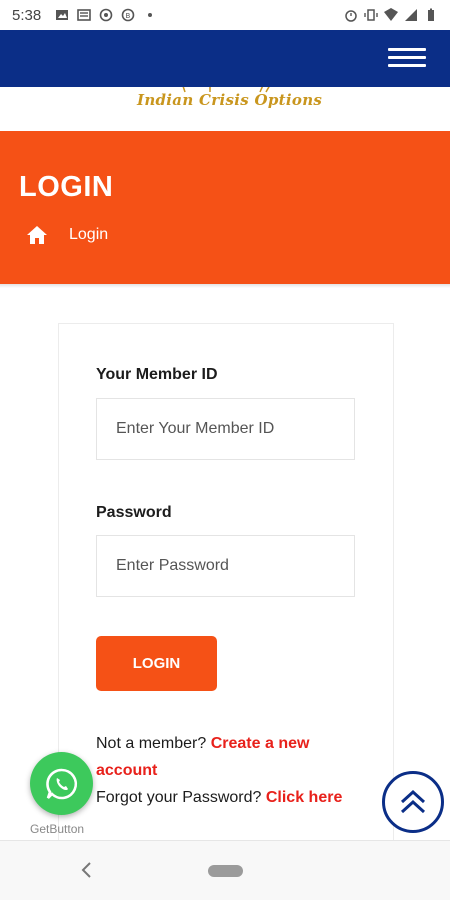 This screenshot has height=900, width=450. Describe the element at coordinates (304, 797) in the screenshot. I see `forgot-password-link: Click here` at that location.